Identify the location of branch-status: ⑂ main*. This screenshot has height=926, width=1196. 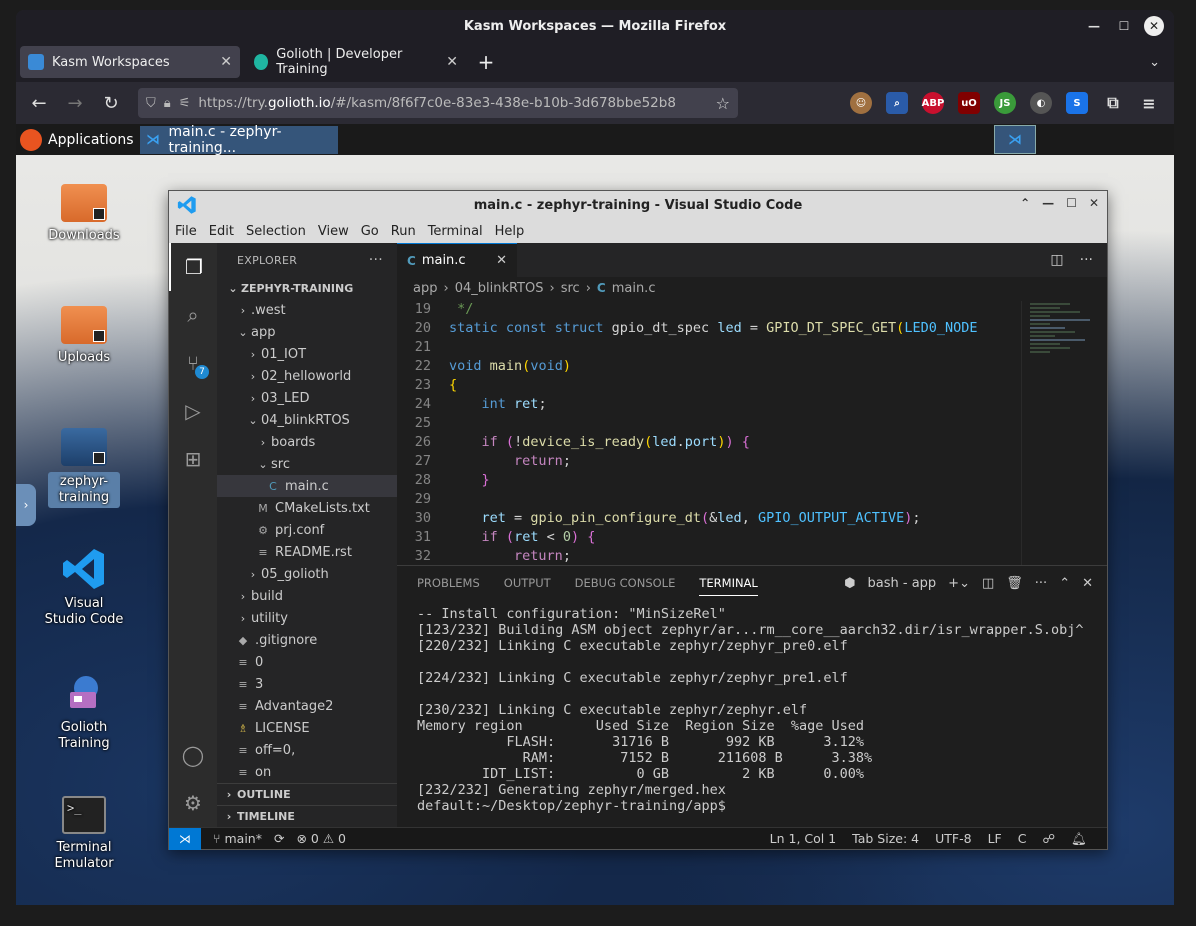
(237, 838).